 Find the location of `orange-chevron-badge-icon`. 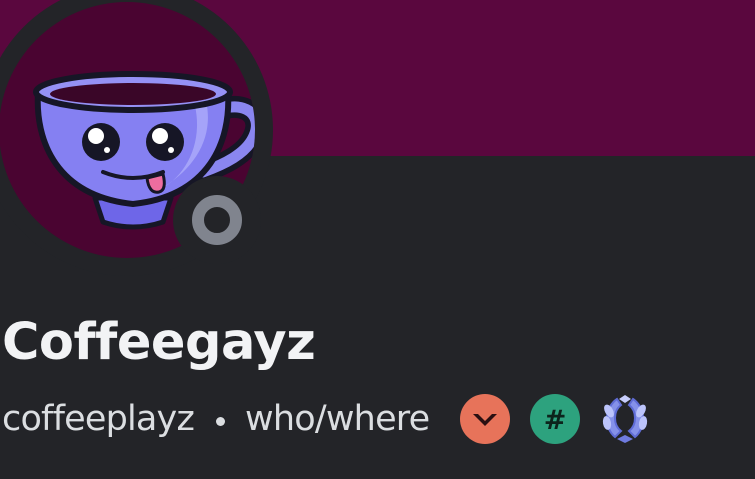

orange-chevron-badge-icon is located at coordinates (485, 419).